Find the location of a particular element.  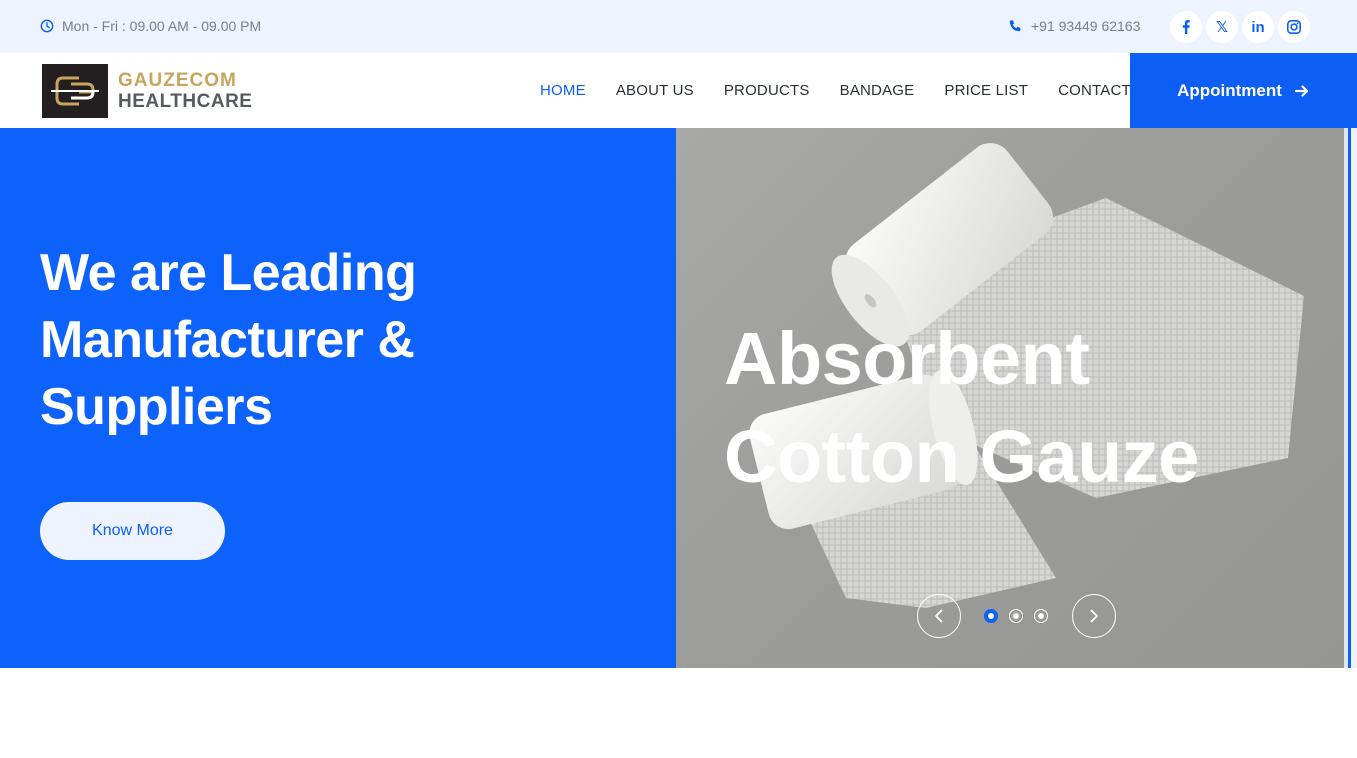

logo-text: GAUZECOM HEALTHCARE is located at coordinates (185, 91).